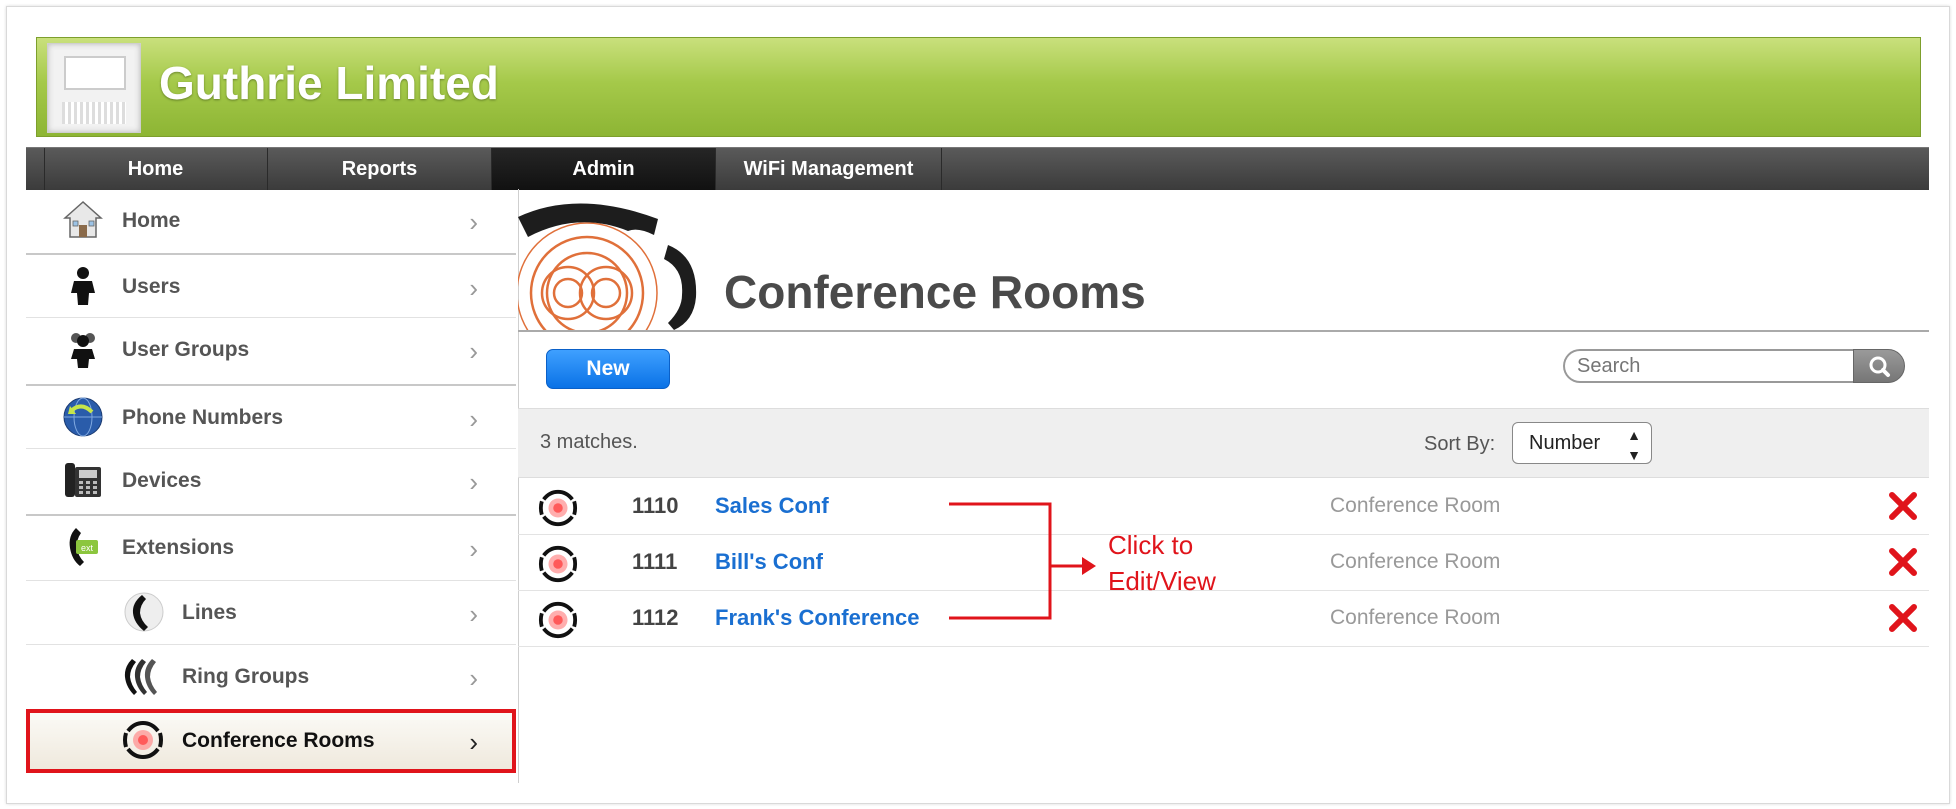  I want to click on new-button: New, so click(608, 369).